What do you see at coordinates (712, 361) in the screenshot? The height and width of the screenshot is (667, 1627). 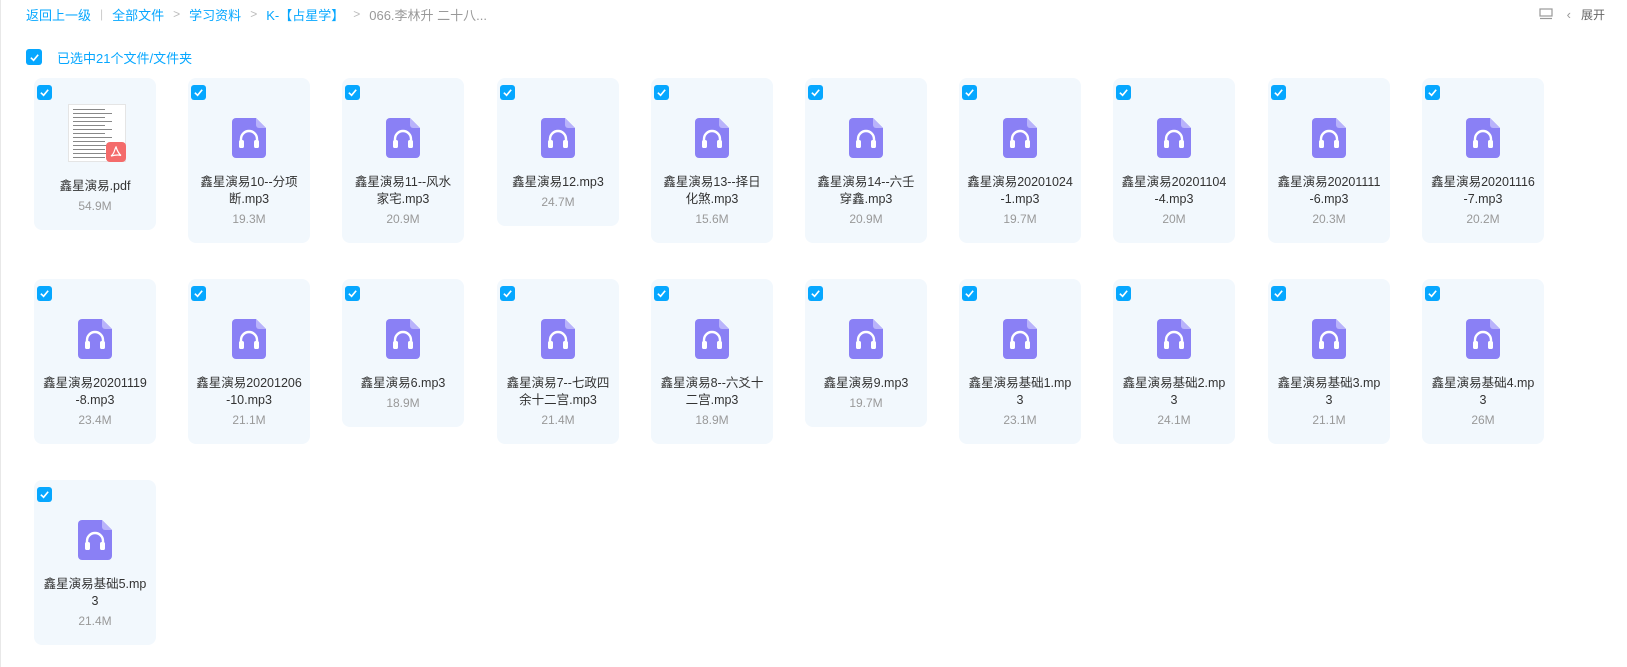 I see `file-card: 鑫星演易8--六爻十二宫.mp3 18.9M` at bounding box center [712, 361].